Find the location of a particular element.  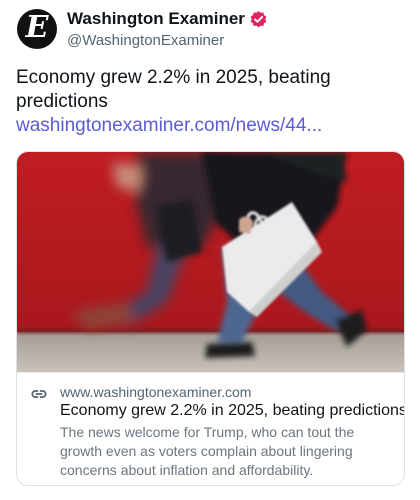

avatar: E is located at coordinates (37, 29).